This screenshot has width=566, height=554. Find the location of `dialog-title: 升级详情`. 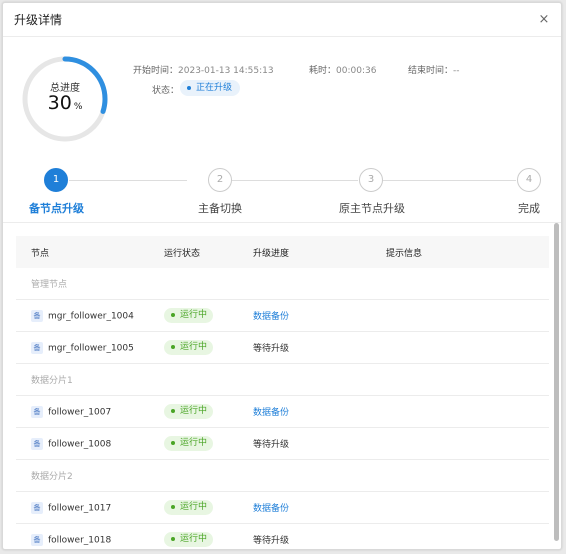

dialog-title: 升级详情 is located at coordinates (38, 20).